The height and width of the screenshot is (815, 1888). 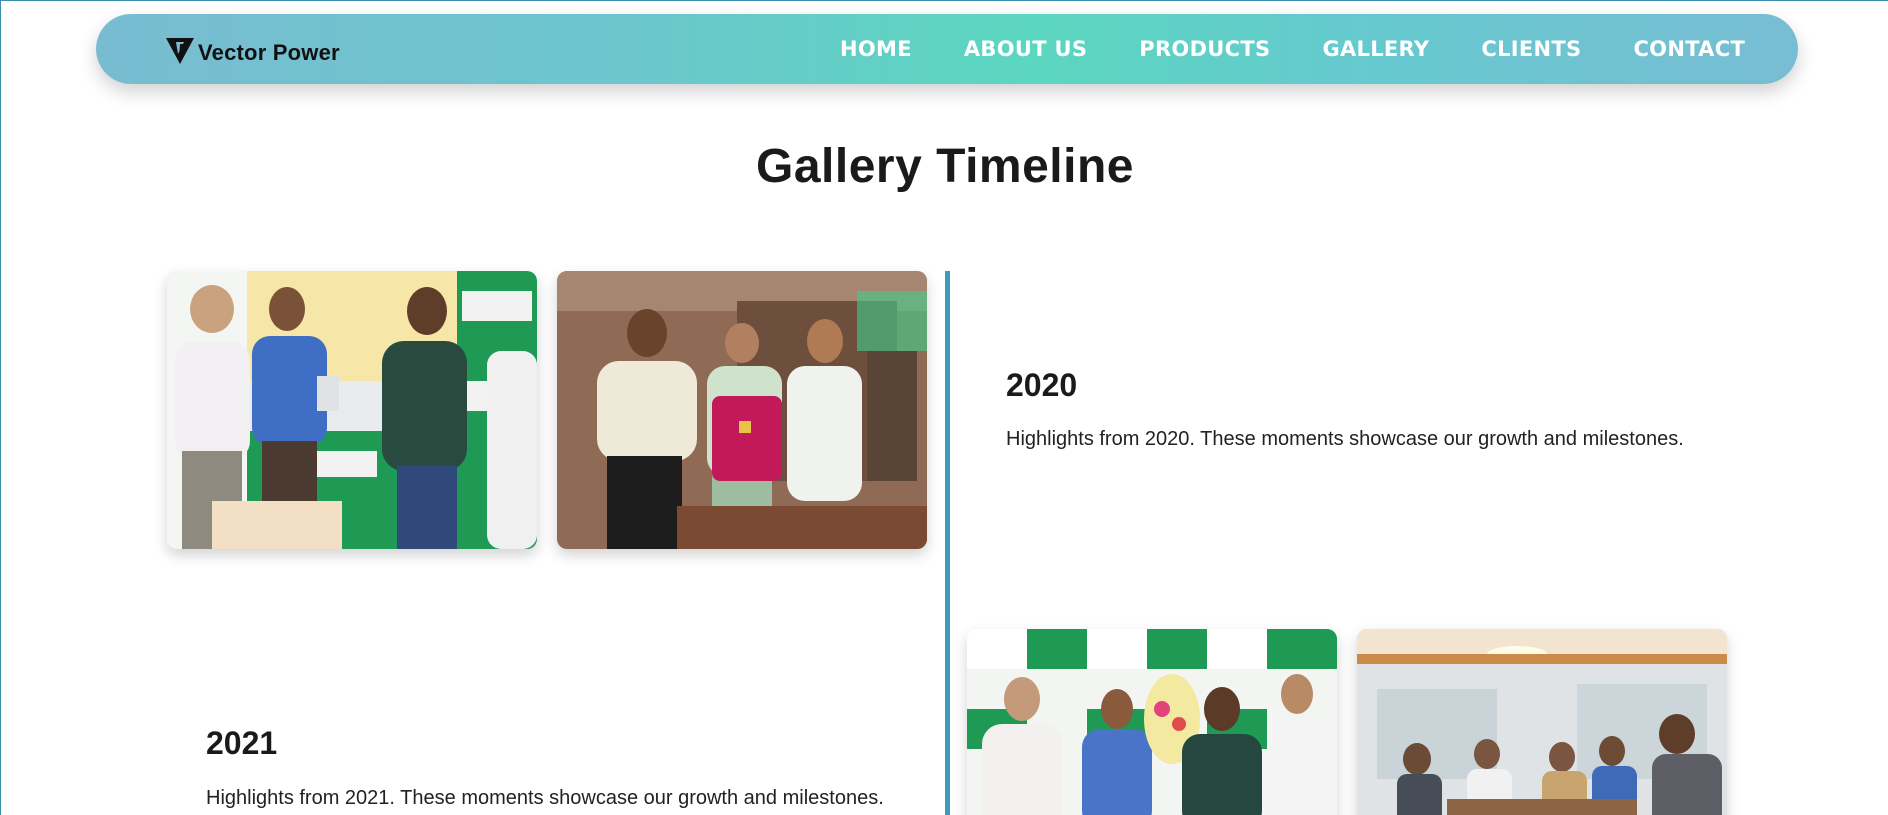 I want to click on nav-products: PRODUCTS, so click(x=1204, y=49).